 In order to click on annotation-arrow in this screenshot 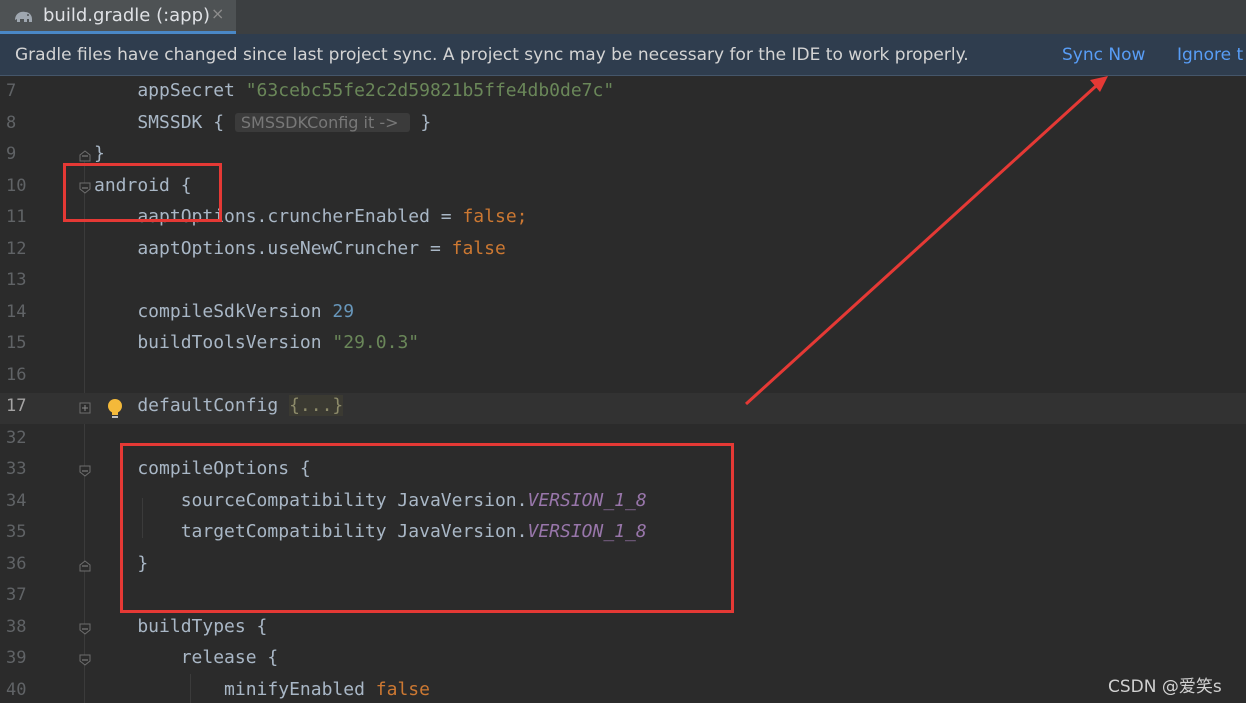, I will do `click(926, 241)`.